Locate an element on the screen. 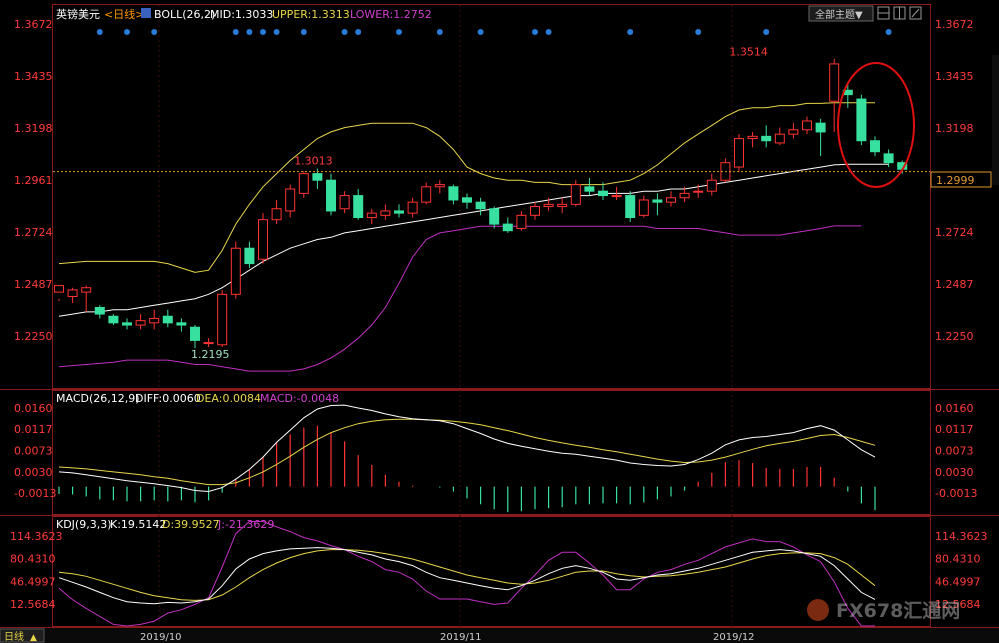  price-tick-right: 1.3435 is located at coordinates (954, 76).